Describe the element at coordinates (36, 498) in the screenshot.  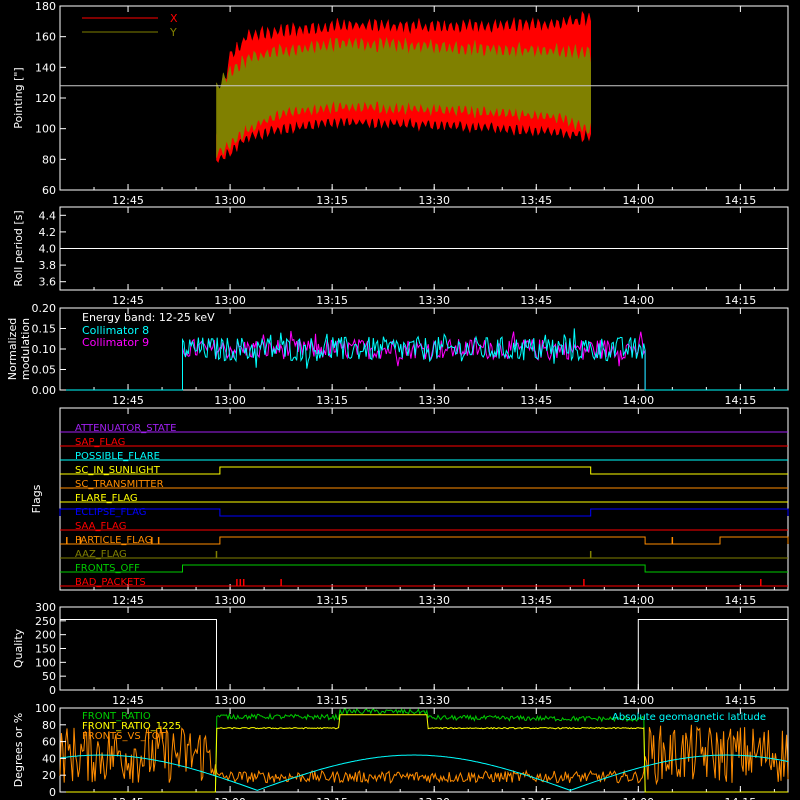
I see `y-axis-label: Flags` at that location.